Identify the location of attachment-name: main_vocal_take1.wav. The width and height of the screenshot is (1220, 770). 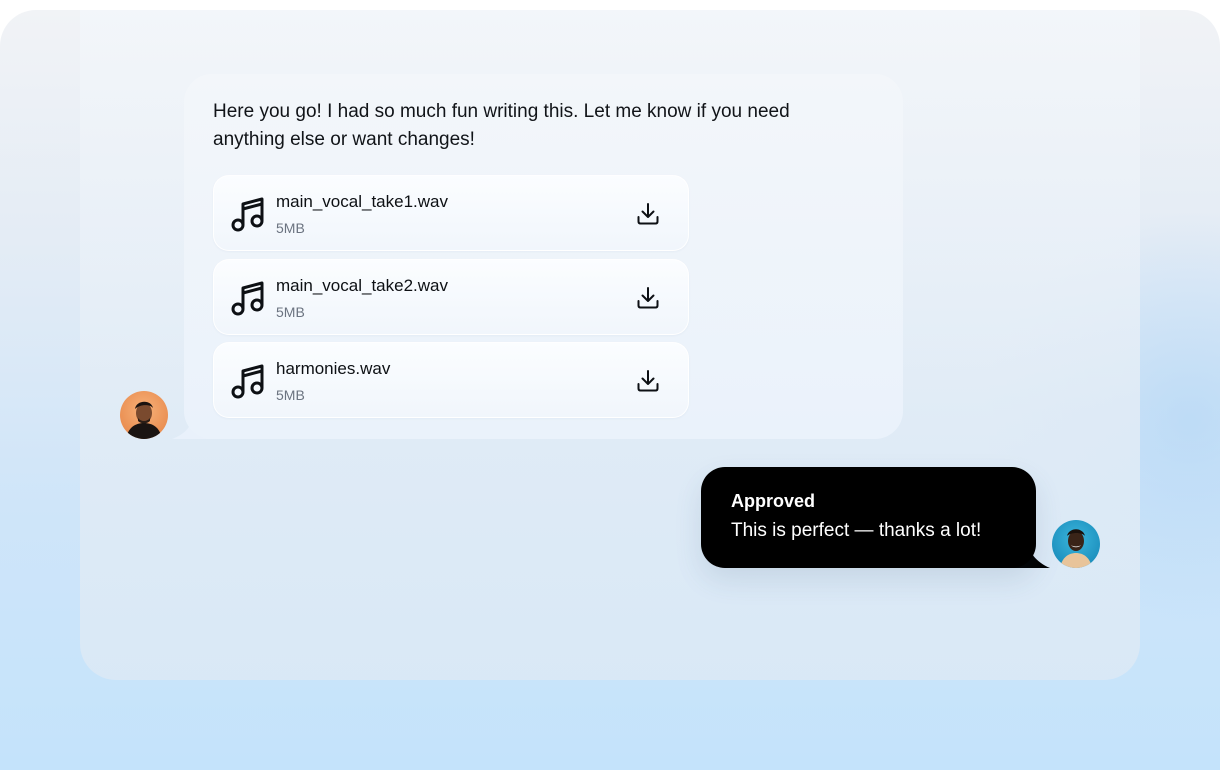
(362, 201).